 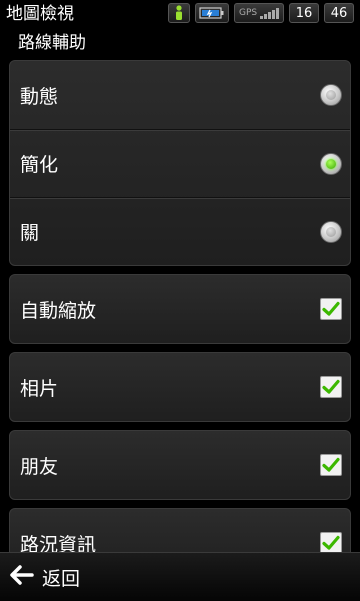 What do you see at coordinates (339, 13) in the screenshot?
I see `clock-minute: 46` at bounding box center [339, 13].